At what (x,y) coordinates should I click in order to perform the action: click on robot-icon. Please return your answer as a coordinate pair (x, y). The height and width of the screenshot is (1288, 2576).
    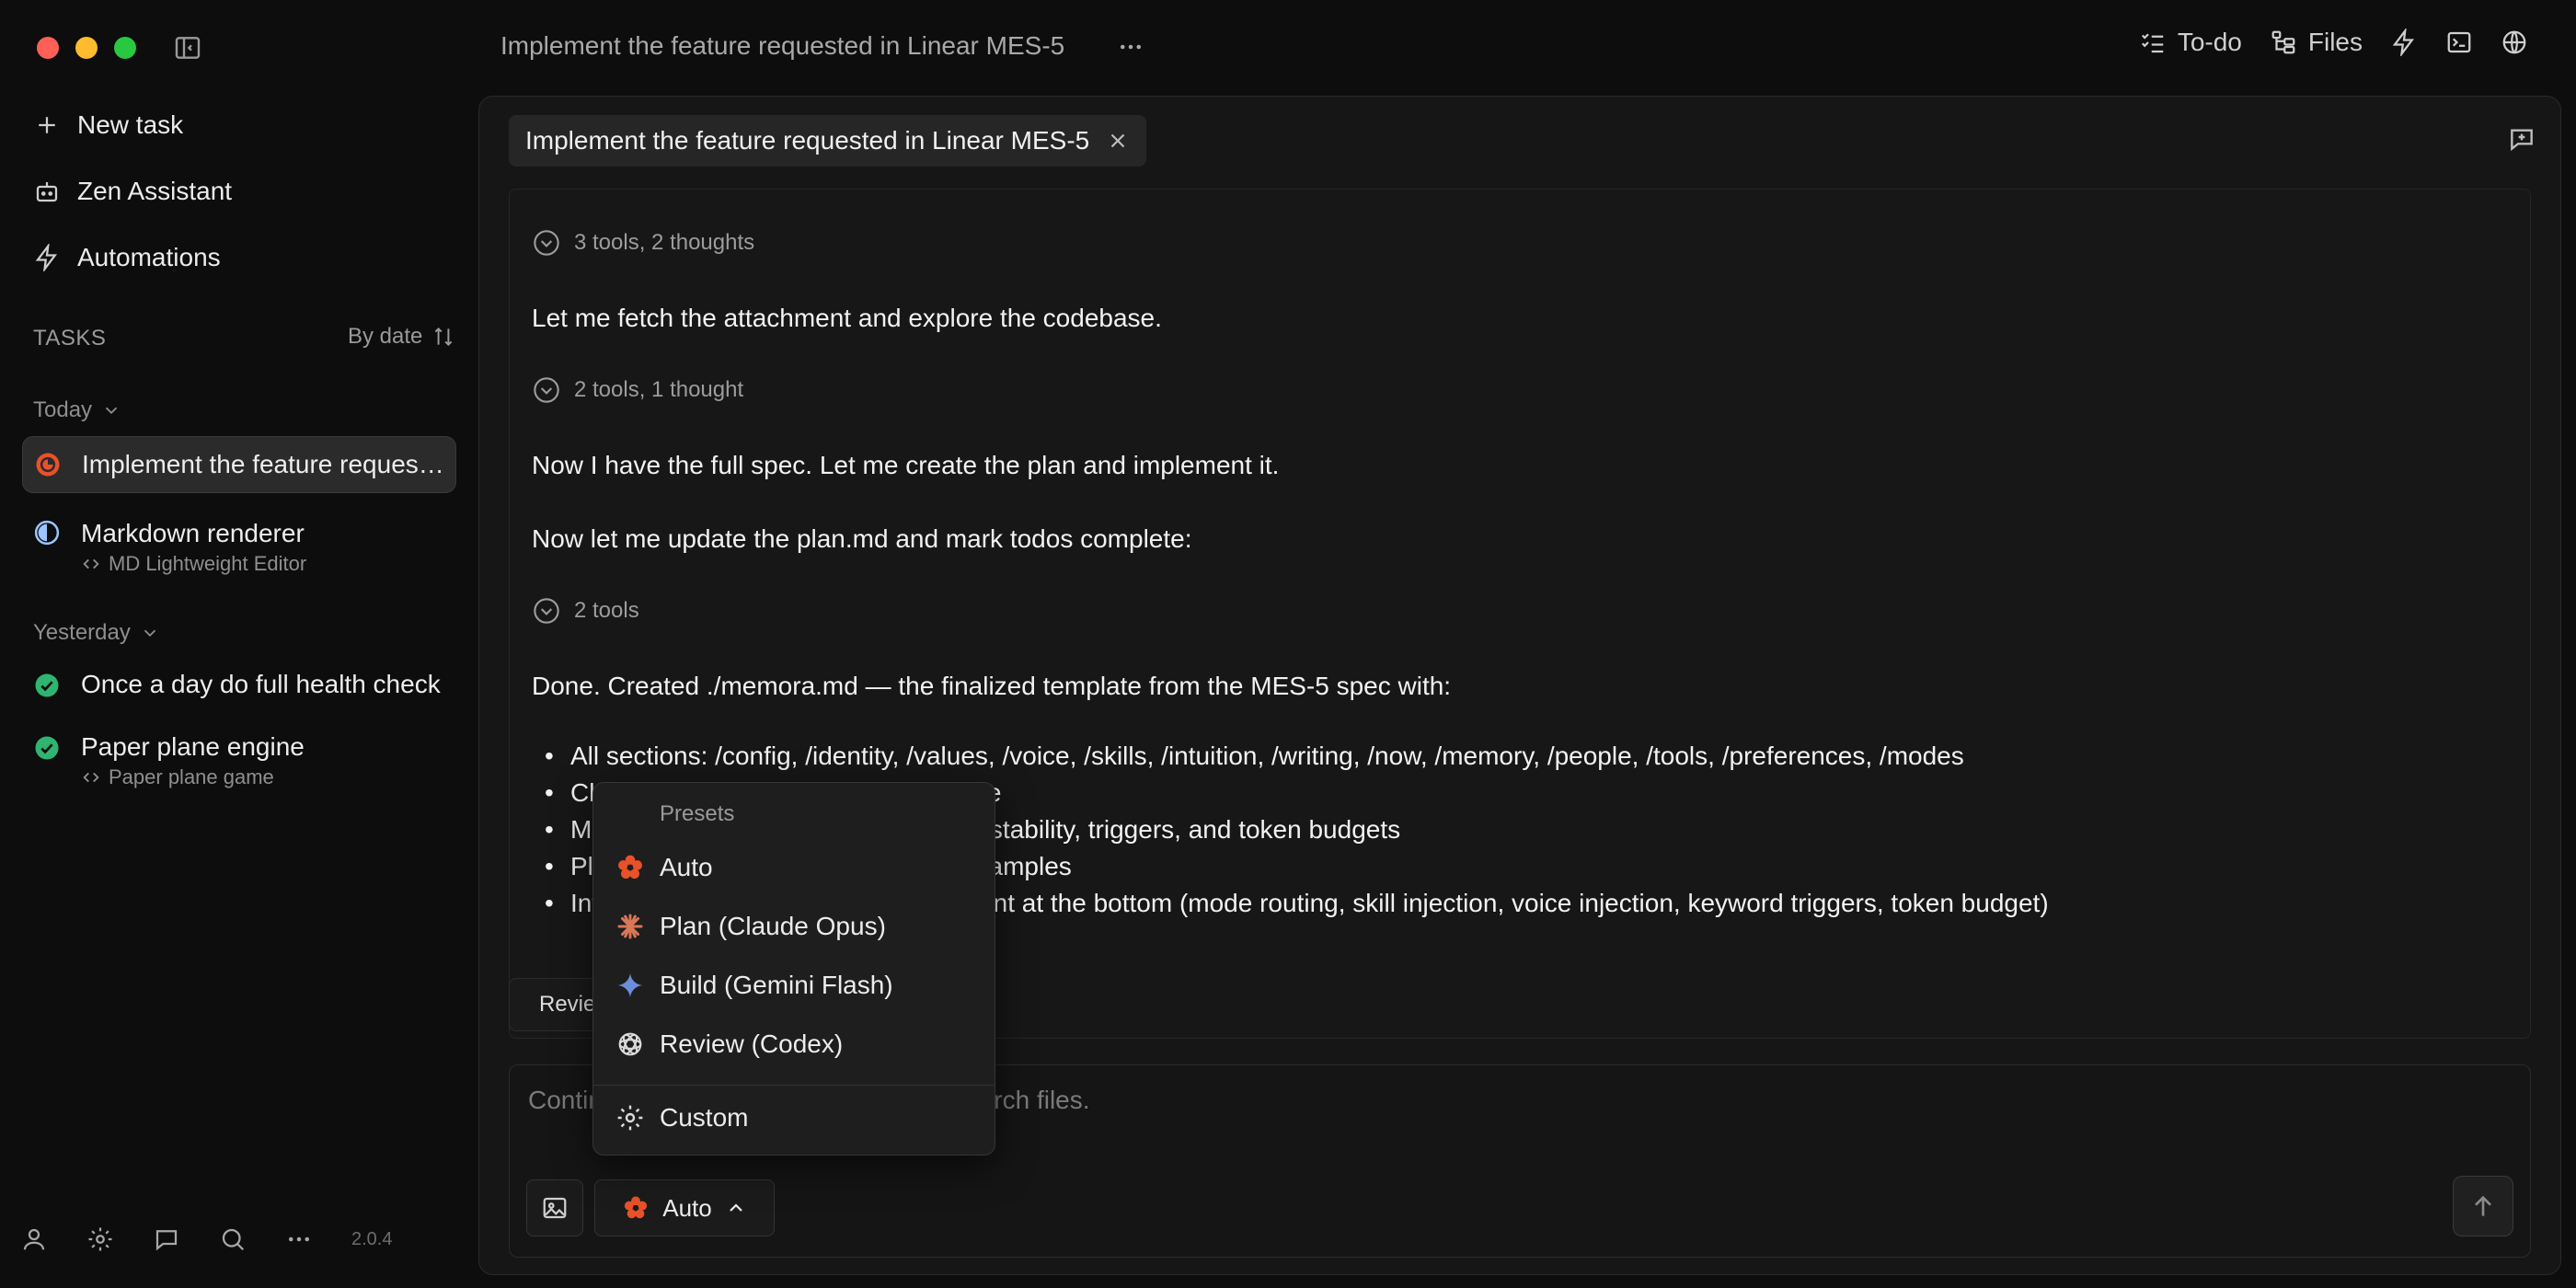
    Looking at the image, I should click on (47, 192).